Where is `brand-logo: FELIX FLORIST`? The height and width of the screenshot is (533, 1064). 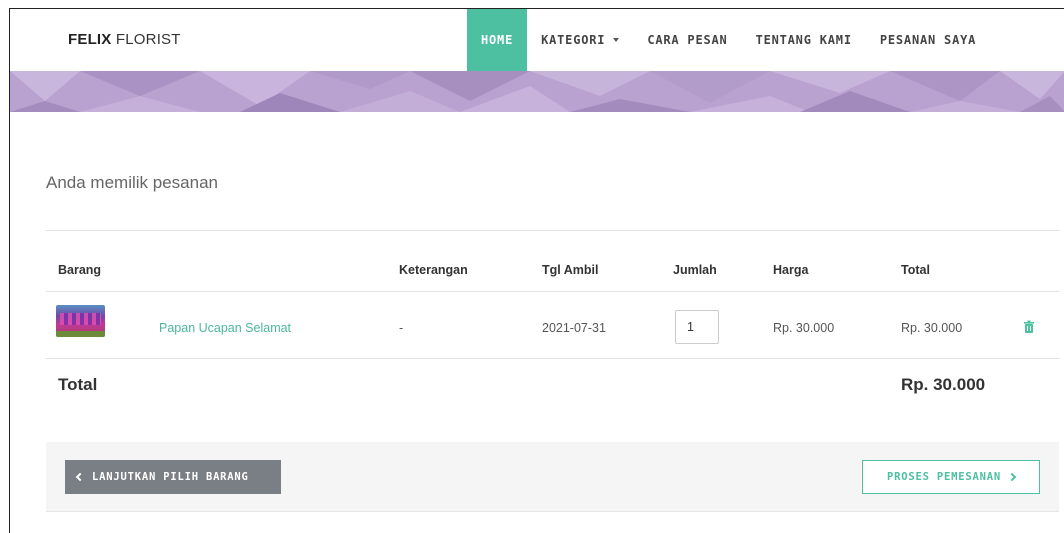
brand-logo: FELIX FLORIST is located at coordinates (124, 39).